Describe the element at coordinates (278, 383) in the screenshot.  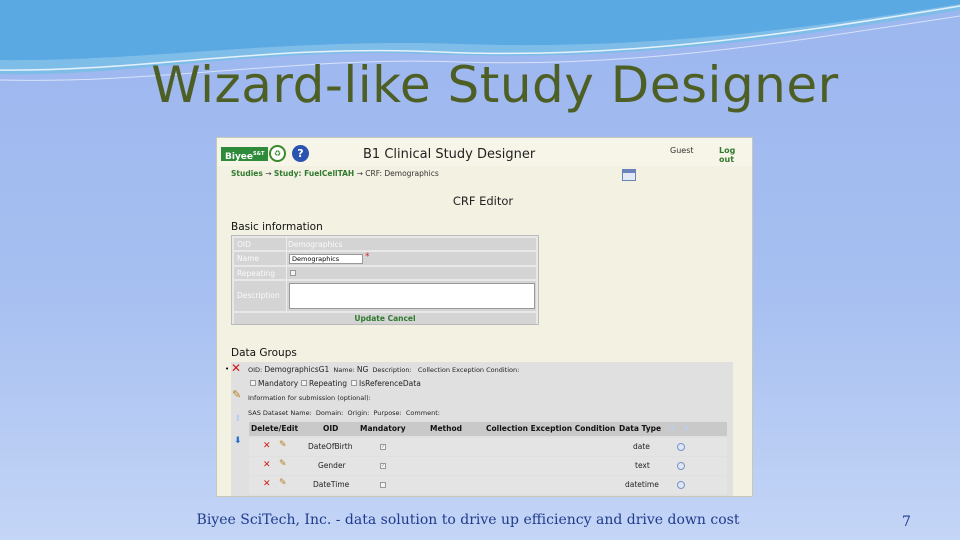
I see `mandatory-label: Mandatory` at that location.